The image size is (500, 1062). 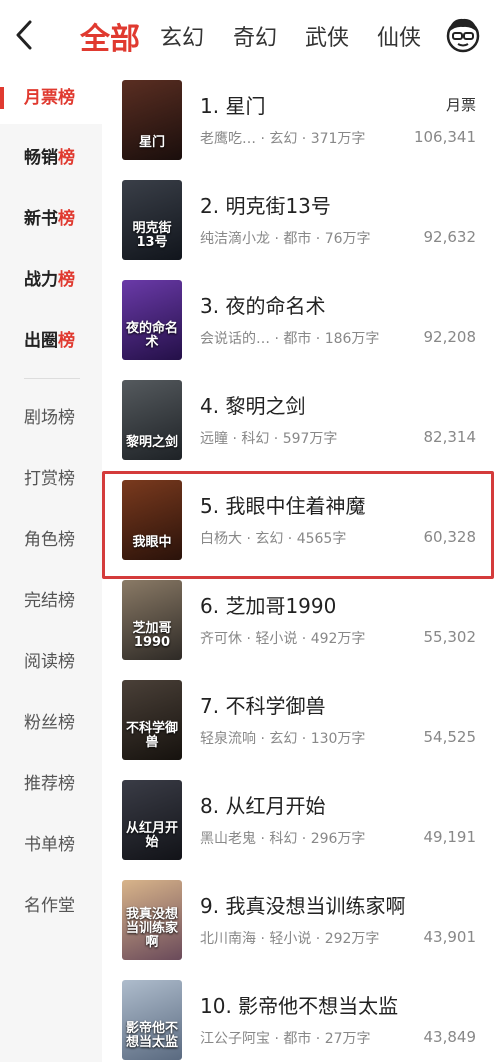 What do you see at coordinates (283, 739) in the screenshot?
I see `book-meta: 轻泉流响 · 玄幻 · 130万字` at bounding box center [283, 739].